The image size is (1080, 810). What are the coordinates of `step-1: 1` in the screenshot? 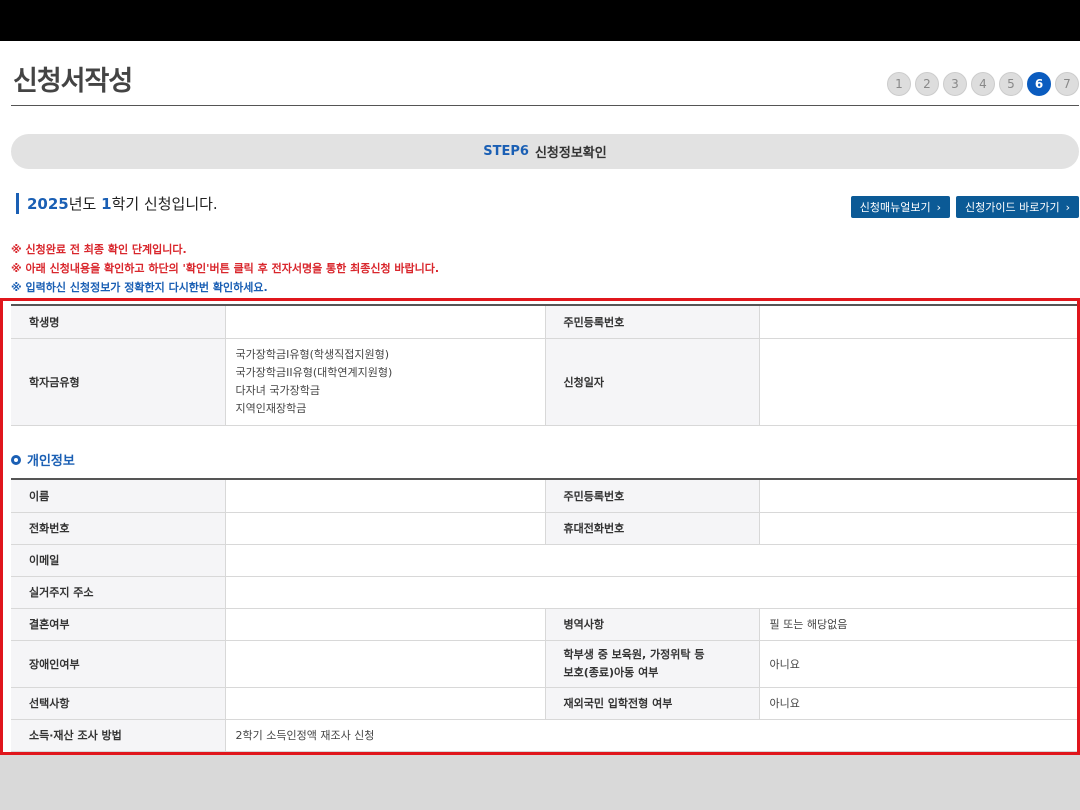 It's located at (899, 84).